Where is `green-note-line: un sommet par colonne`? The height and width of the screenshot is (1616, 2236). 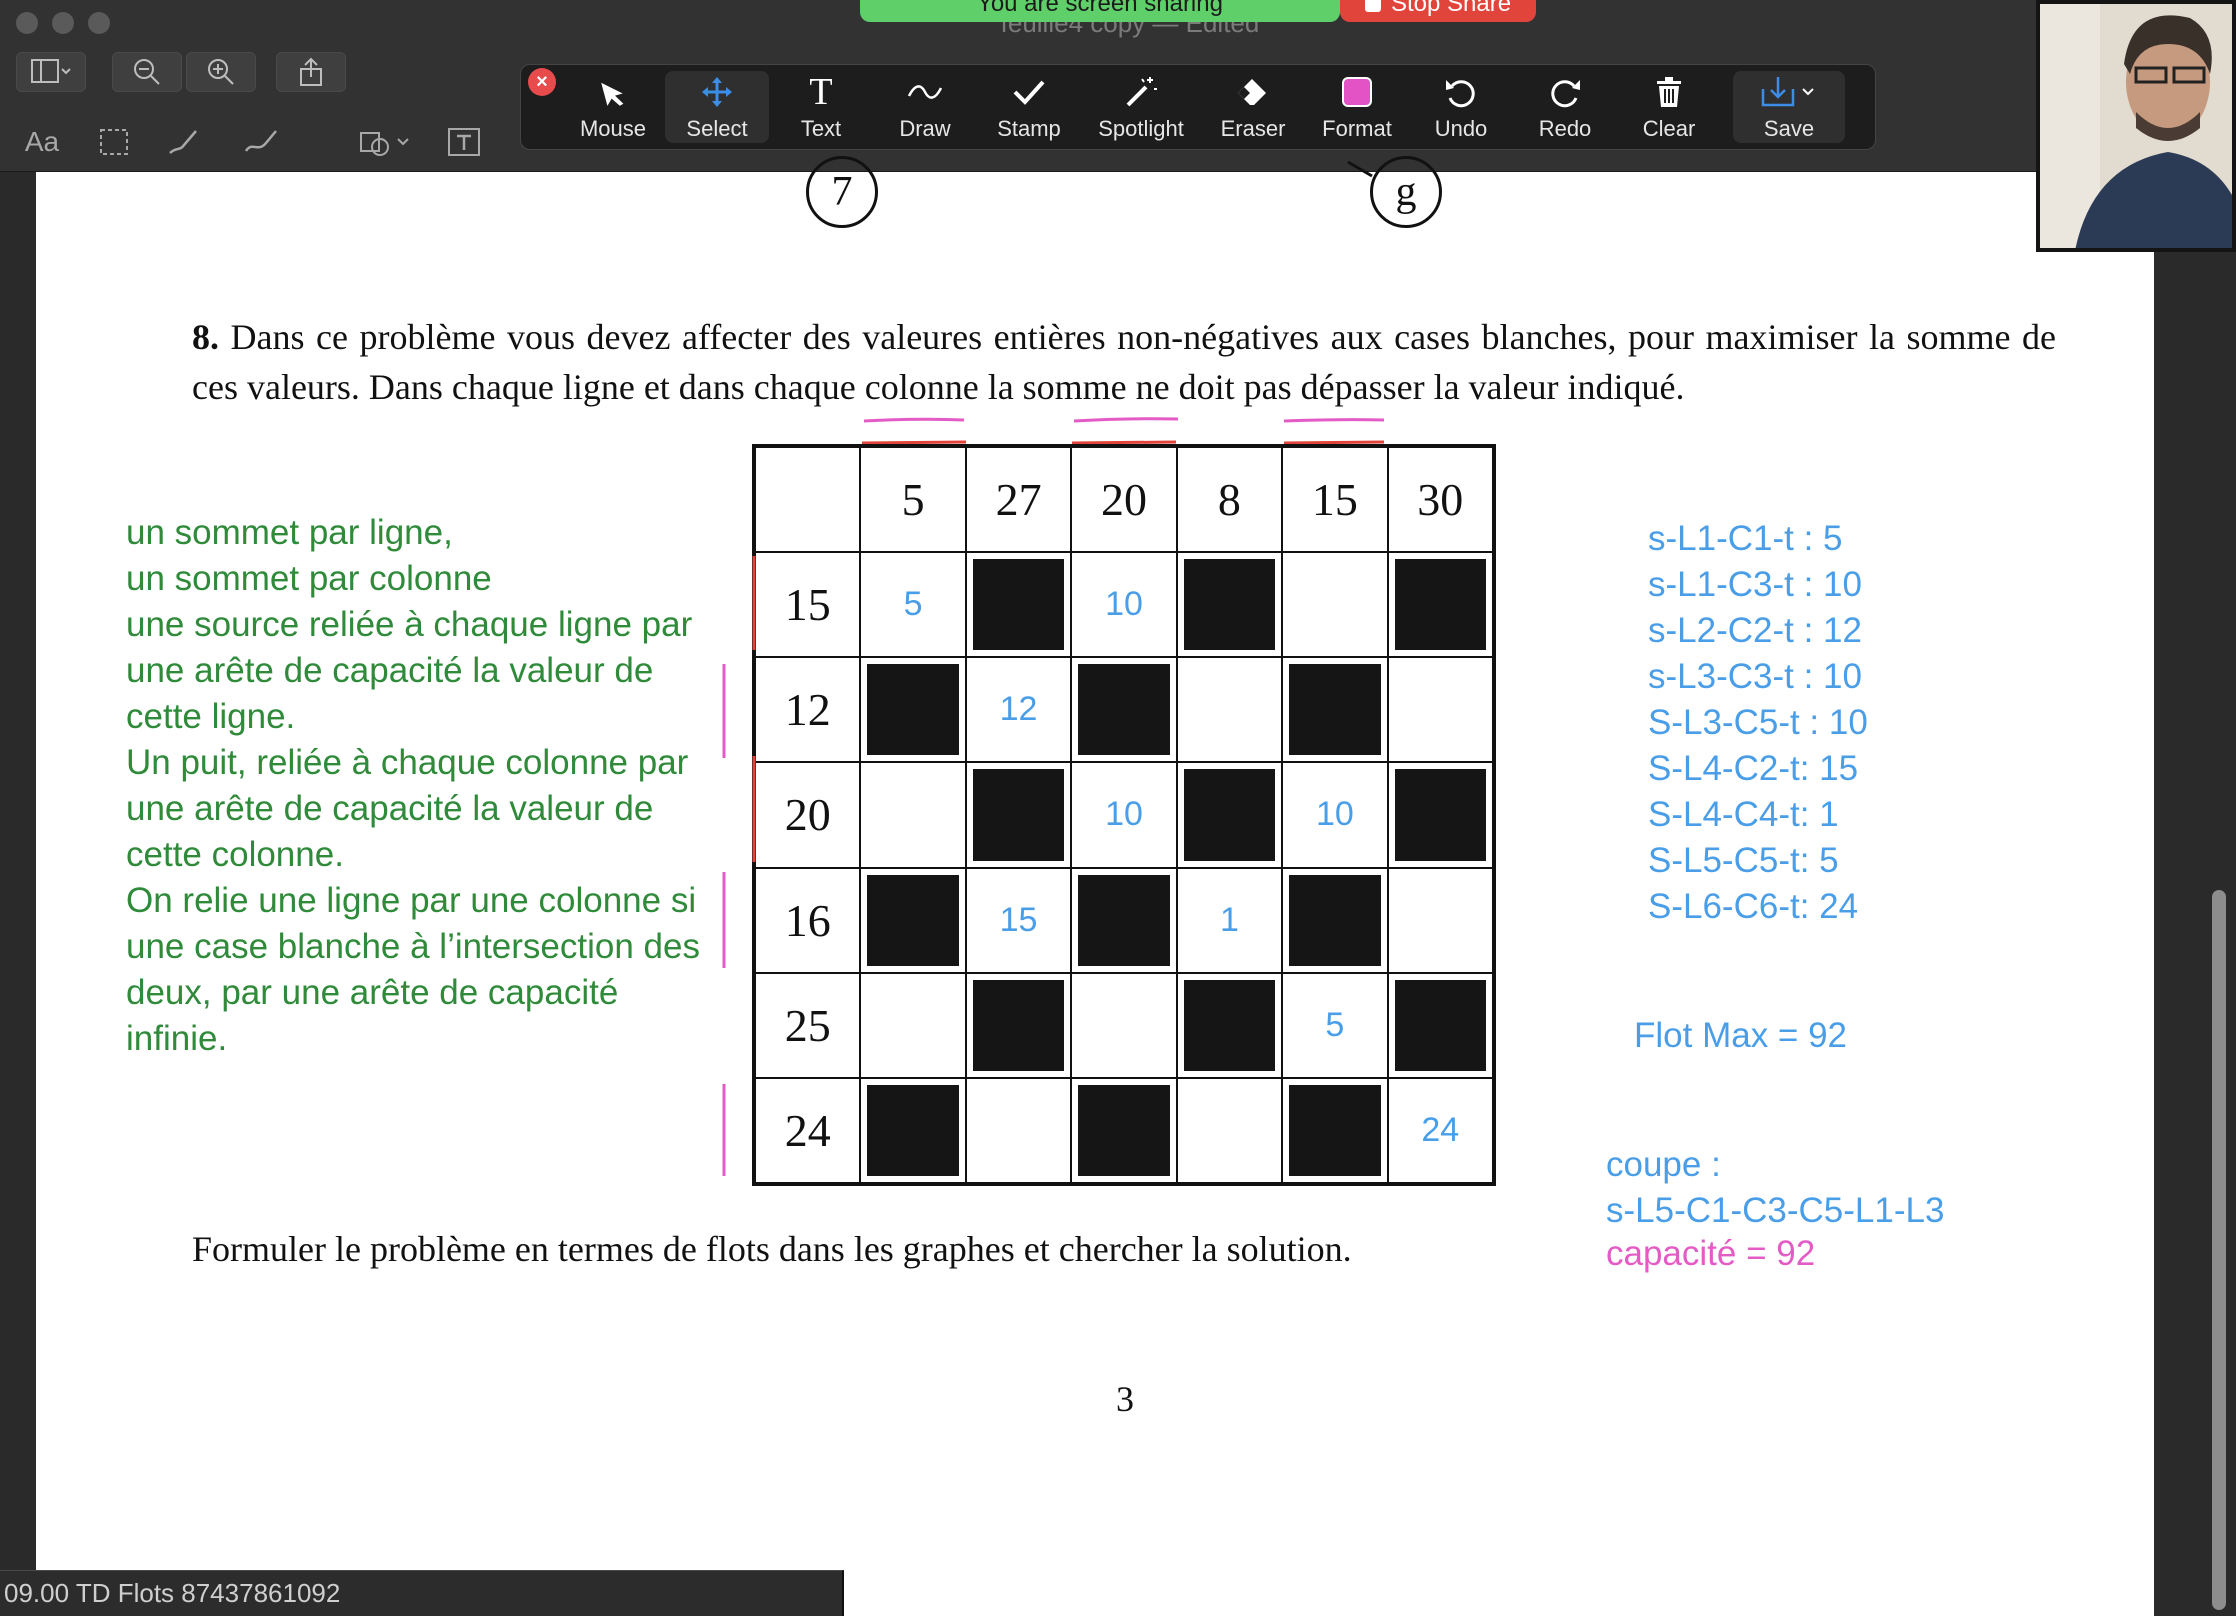 green-note-line: un sommet par colonne is located at coordinates (309, 578).